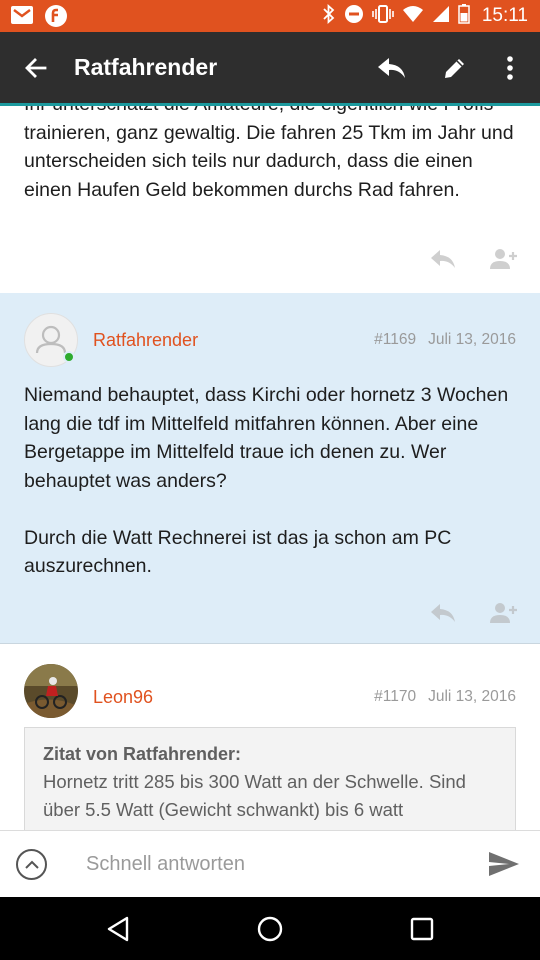  I want to click on cell-signal-icon, so click(441, 16).